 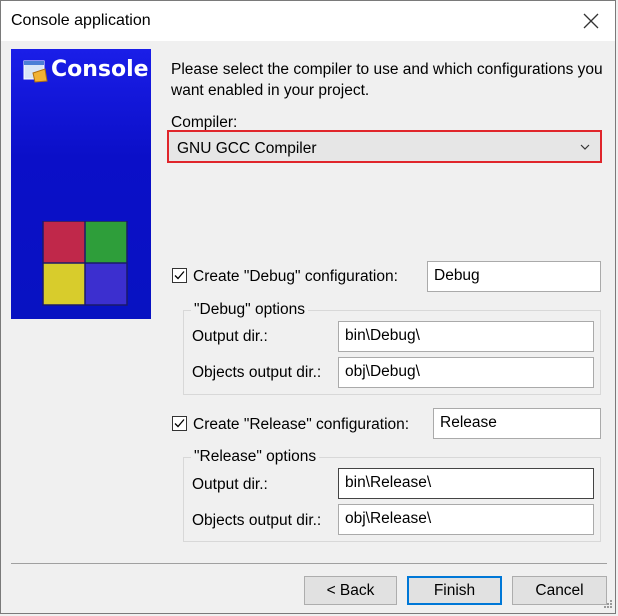 What do you see at coordinates (466, 519) in the screenshot?
I see `release-objects-dir-input: obj\Release\` at bounding box center [466, 519].